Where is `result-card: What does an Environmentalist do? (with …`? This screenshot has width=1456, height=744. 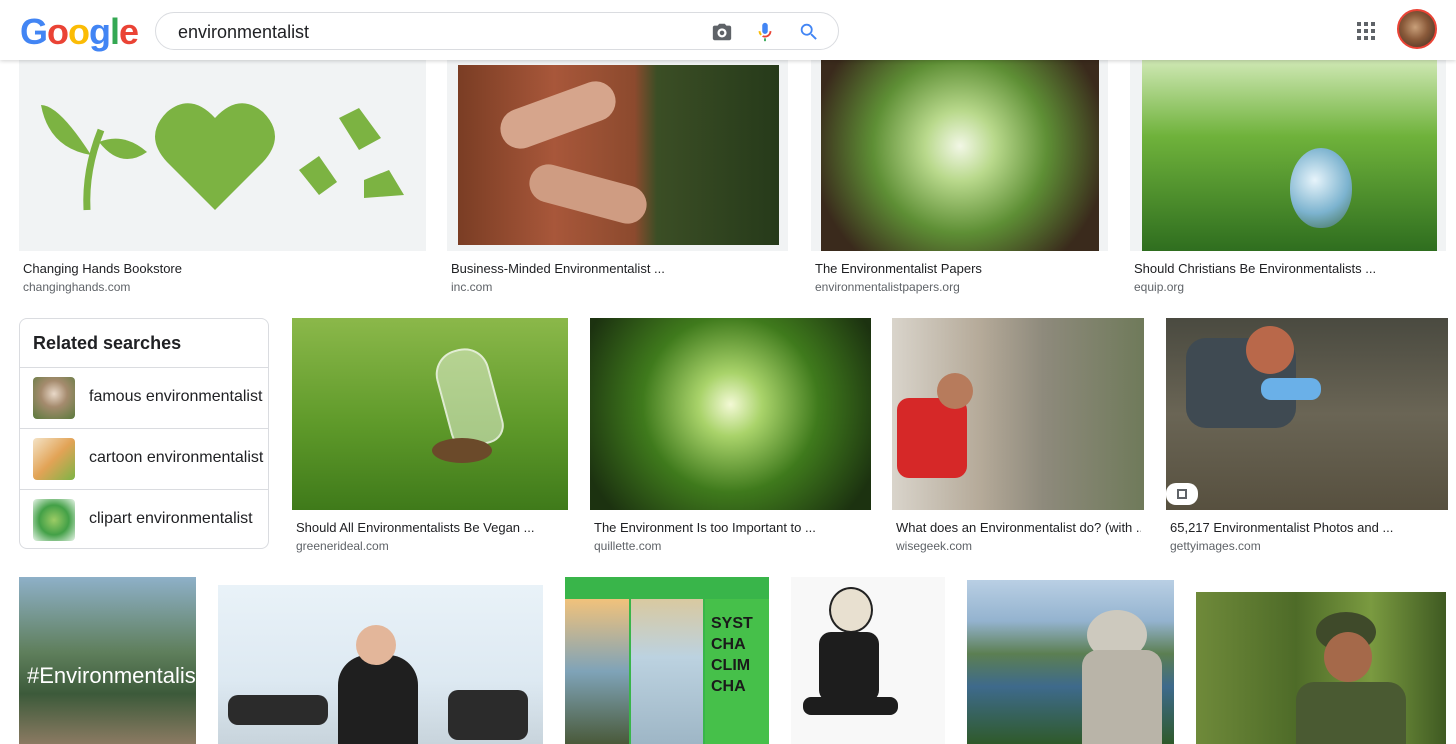 result-card: What does an Environmentalist do? (with … is located at coordinates (1018, 439).